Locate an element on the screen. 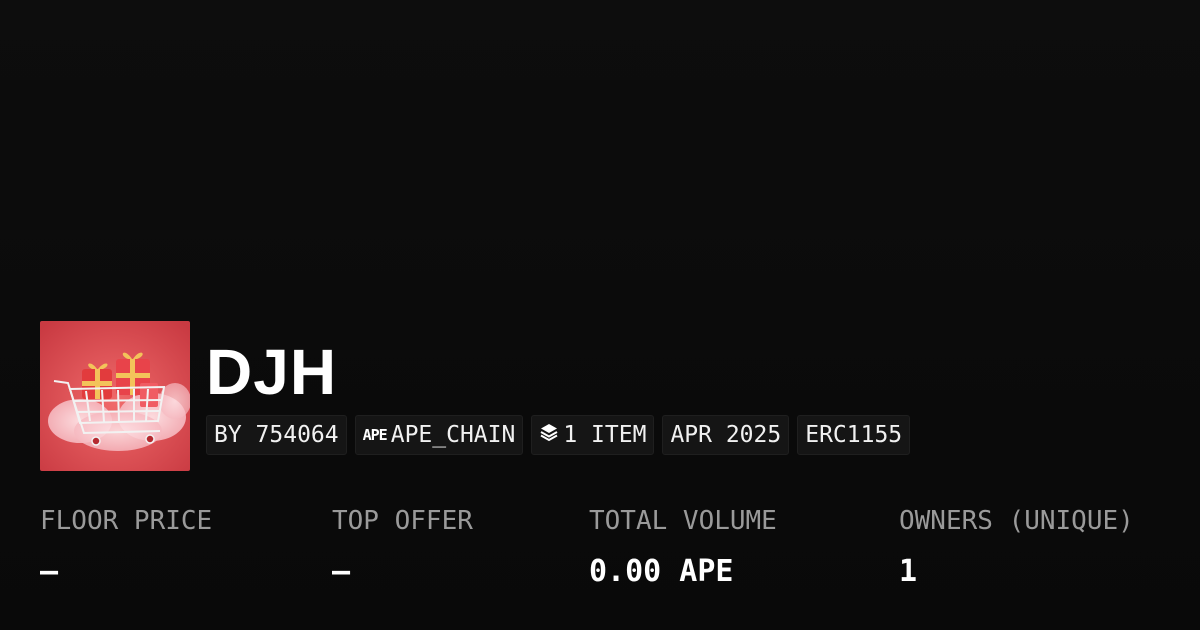 The width and height of the screenshot is (1200, 630). creator-tag: BY 754064 is located at coordinates (276, 435).